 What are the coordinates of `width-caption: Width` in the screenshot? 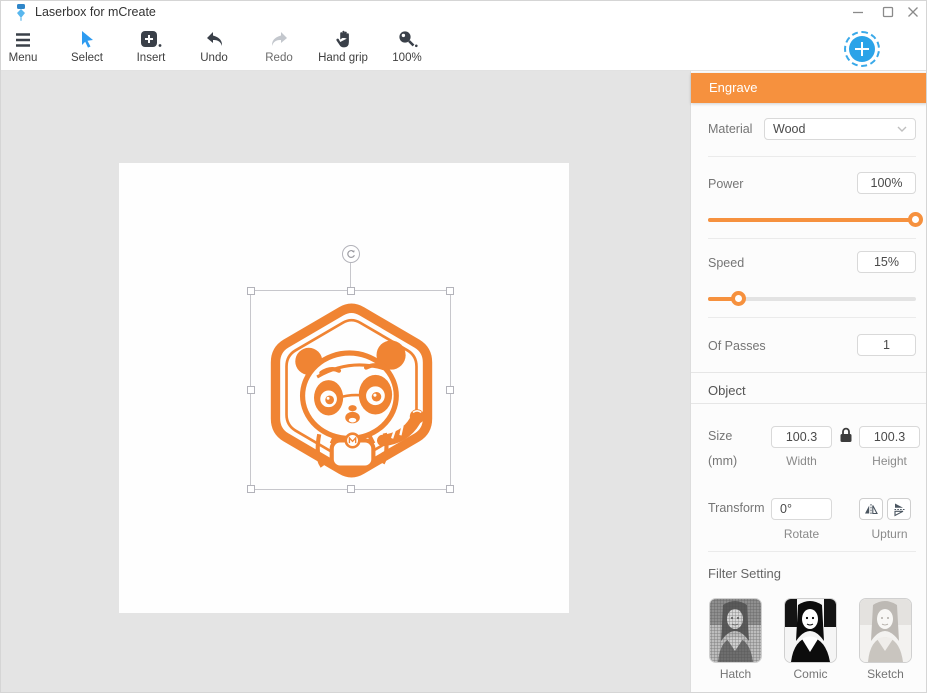 It's located at (801, 461).